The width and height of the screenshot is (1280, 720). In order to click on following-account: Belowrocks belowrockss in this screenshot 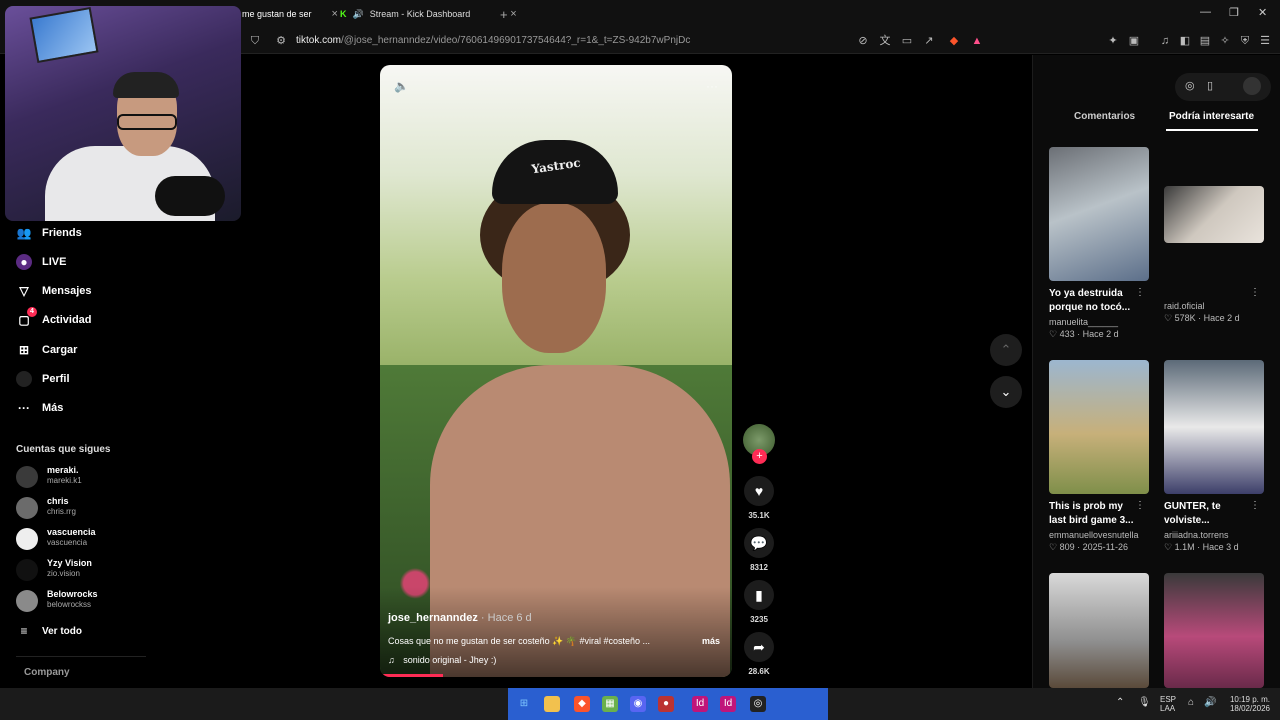, I will do `click(91, 601)`.